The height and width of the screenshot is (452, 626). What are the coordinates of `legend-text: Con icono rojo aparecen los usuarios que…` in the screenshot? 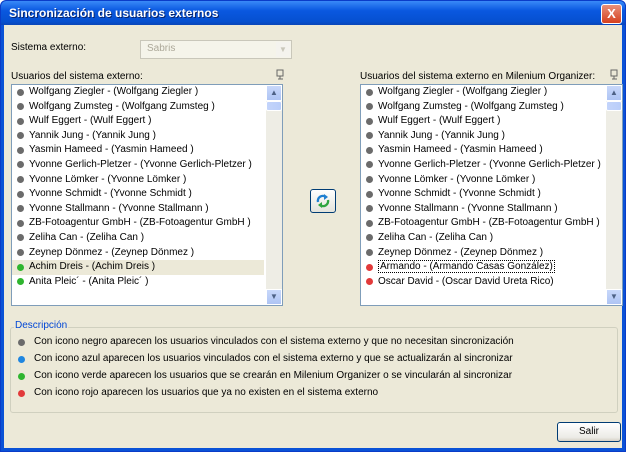 It's located at (206, 392).